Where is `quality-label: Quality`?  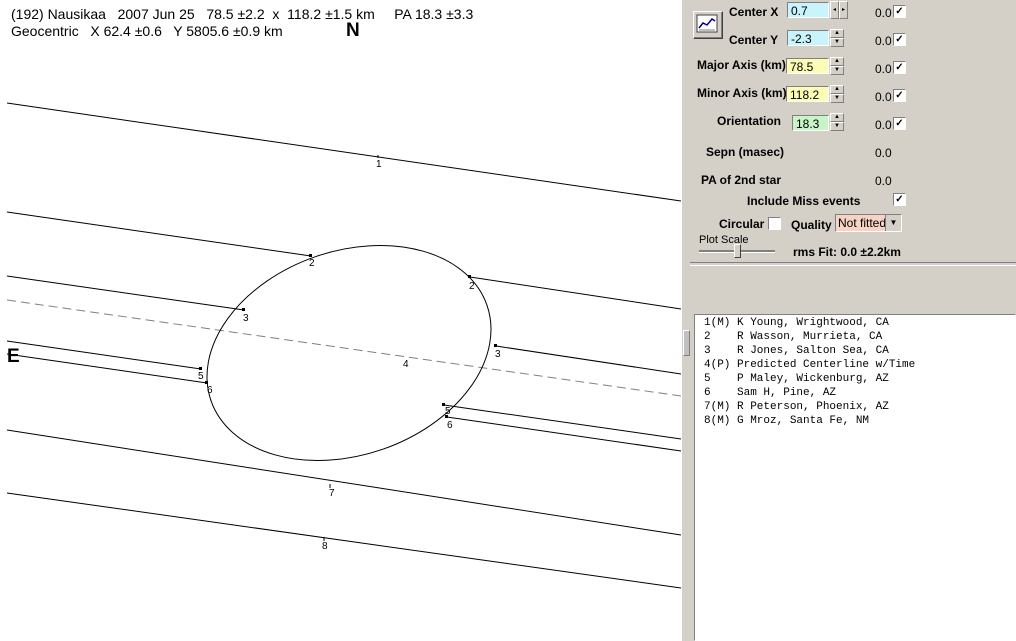 quality-label: Quality is located at coordinates (811, 225).